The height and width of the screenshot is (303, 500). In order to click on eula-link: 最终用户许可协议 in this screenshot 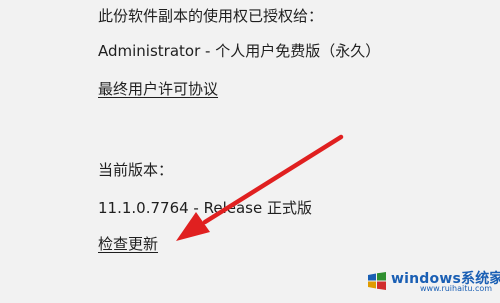, I will do `click(158, 89)`.